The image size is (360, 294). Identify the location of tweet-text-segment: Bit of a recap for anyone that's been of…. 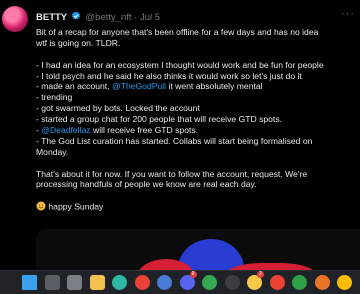
(177, 32).